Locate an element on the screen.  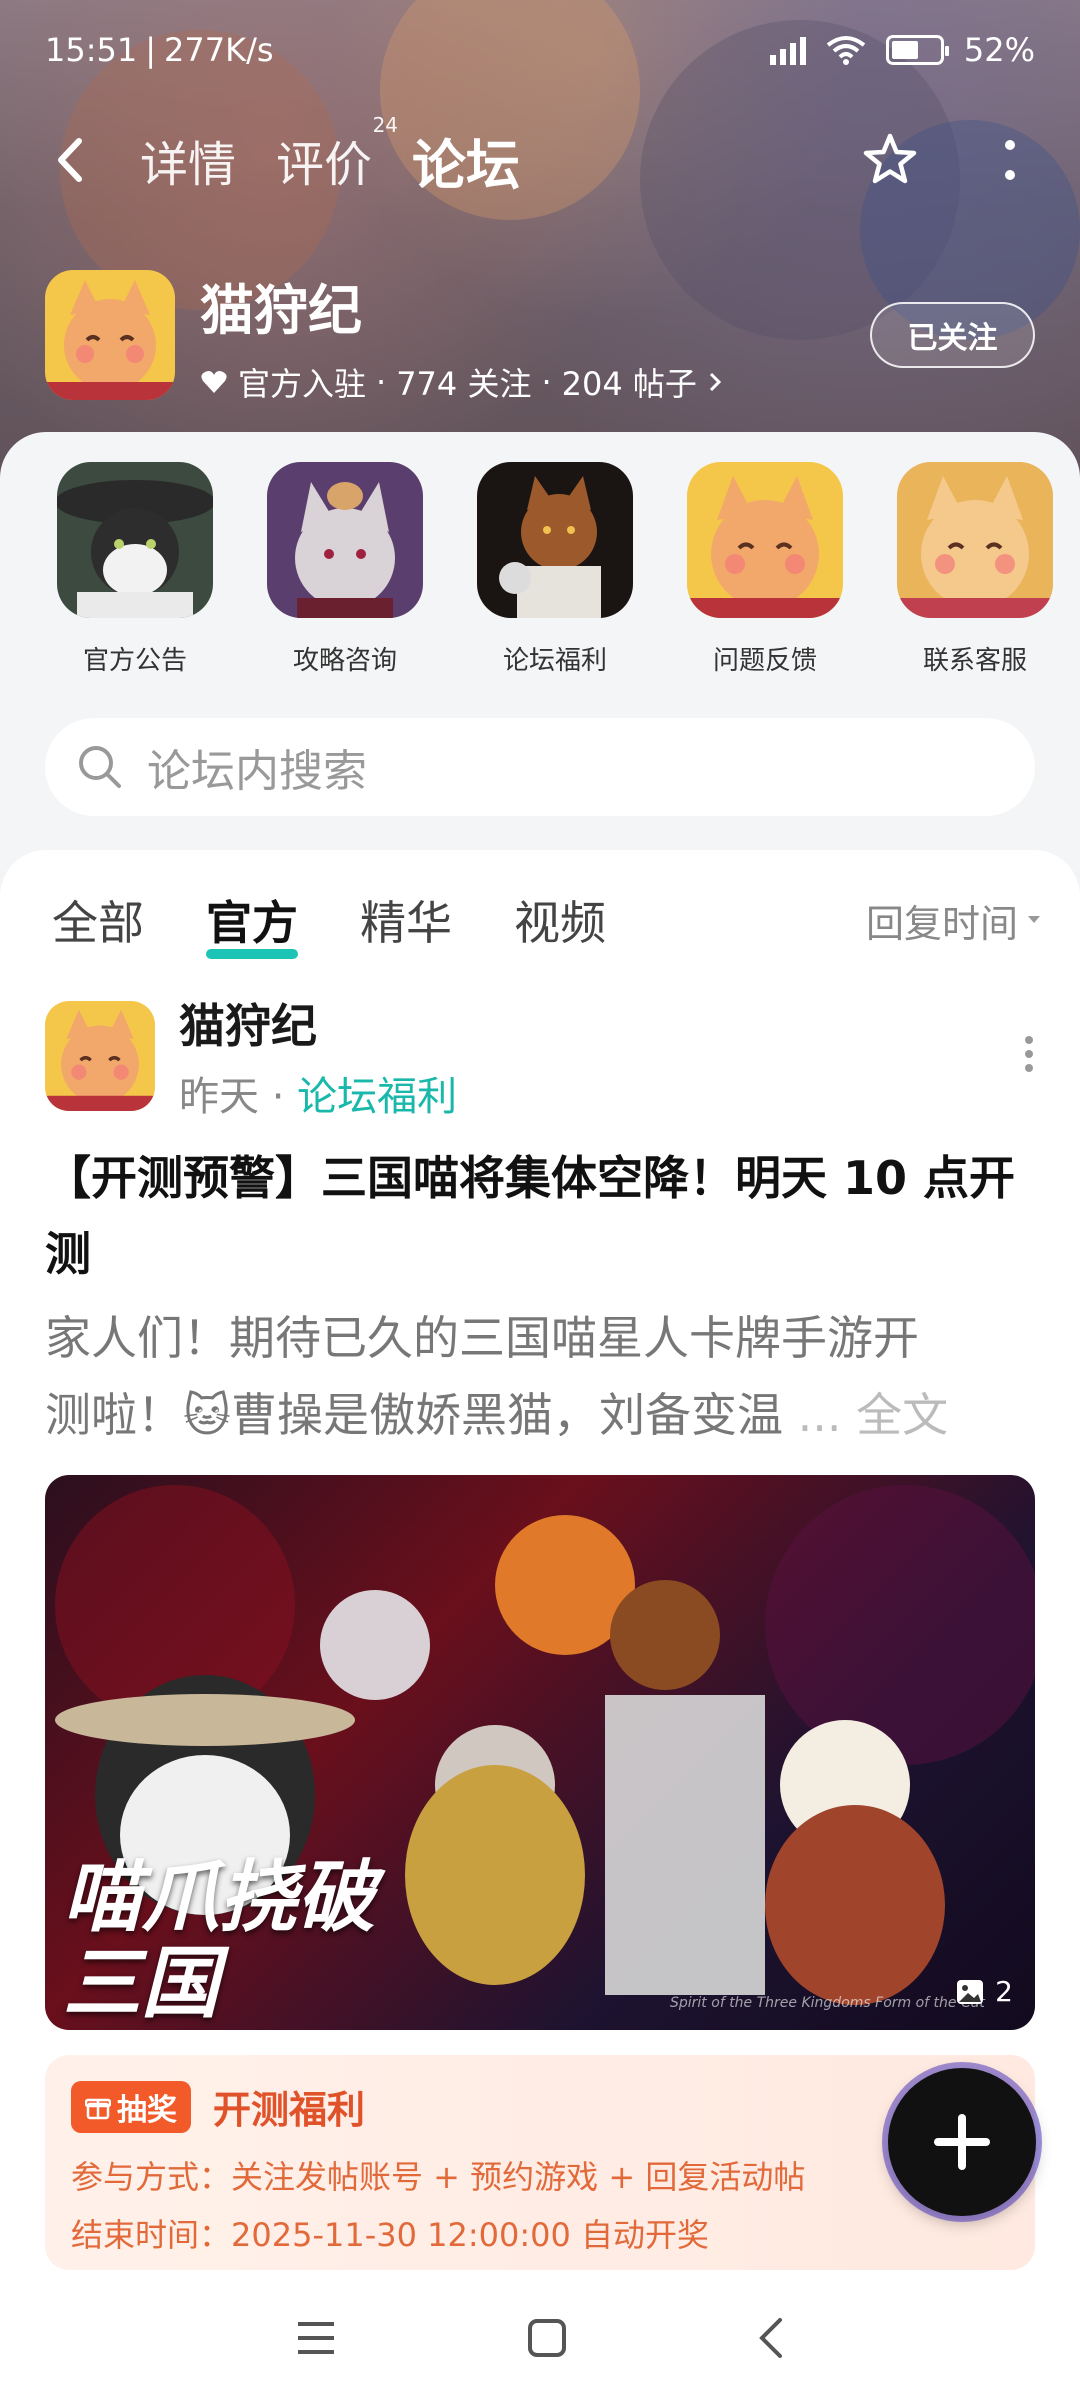
tab-reviews: 评价 24 is located at coordinates (337, 154).